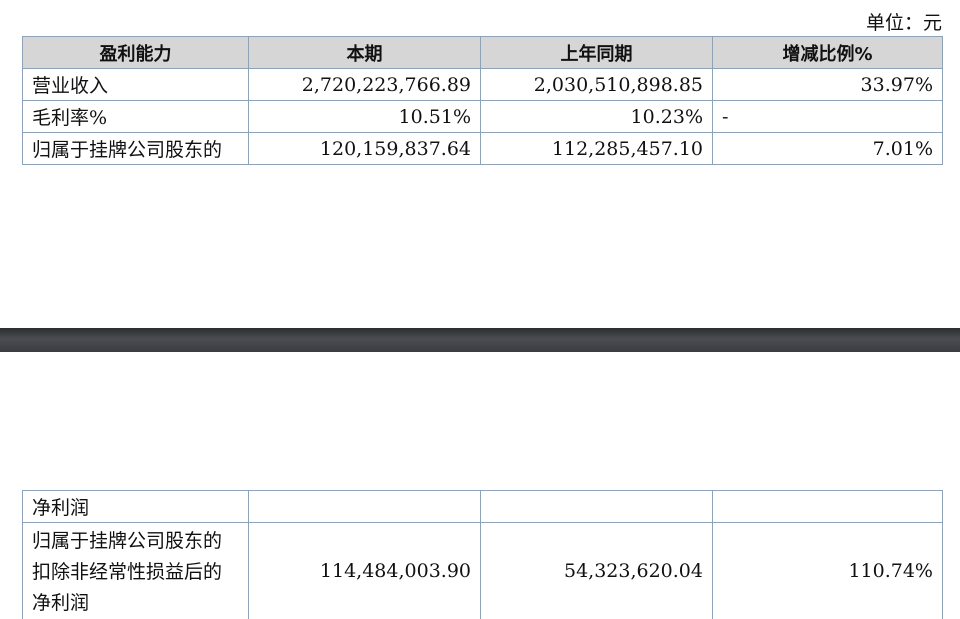 The height and width of the screenshot is (619, 960). What do you see at coordinates (136, 53) in the screenshot?
I see `header-profitability: 盈利能力` at bounding box center [136, 53].